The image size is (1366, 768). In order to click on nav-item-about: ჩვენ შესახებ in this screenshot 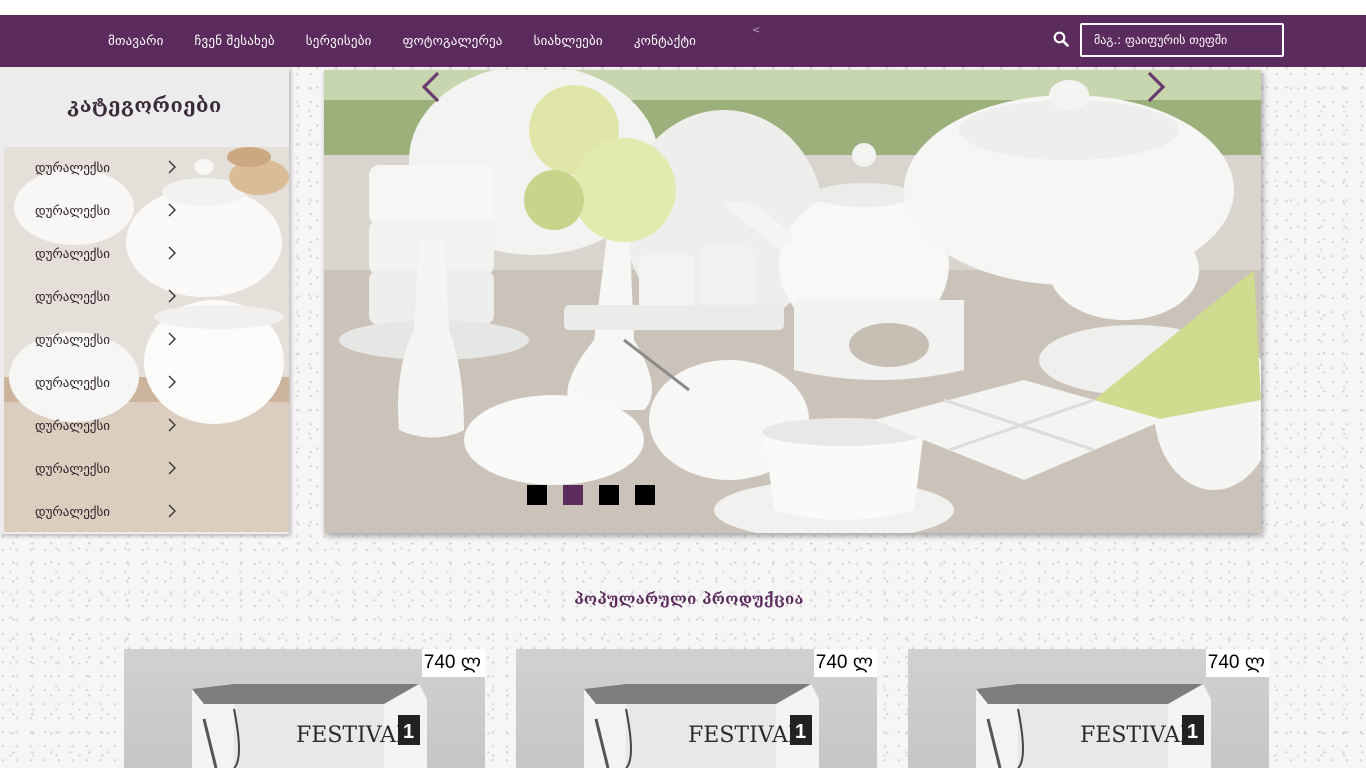, I will do `click(235, 41)`.